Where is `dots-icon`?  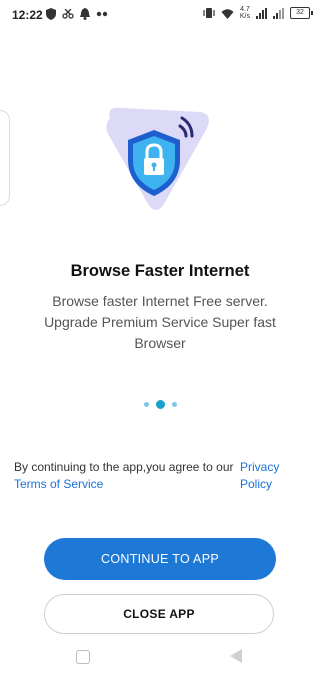
dots-icon is located at coordinates (102, 14).